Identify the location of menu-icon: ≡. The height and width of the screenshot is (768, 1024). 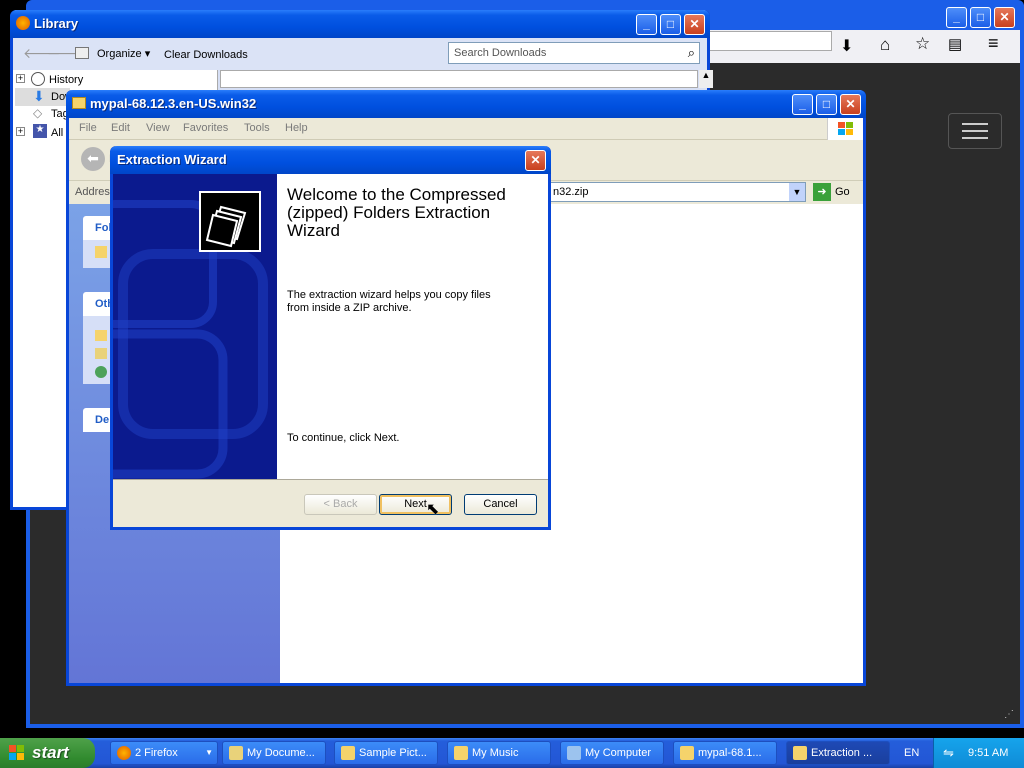
(993, 43).